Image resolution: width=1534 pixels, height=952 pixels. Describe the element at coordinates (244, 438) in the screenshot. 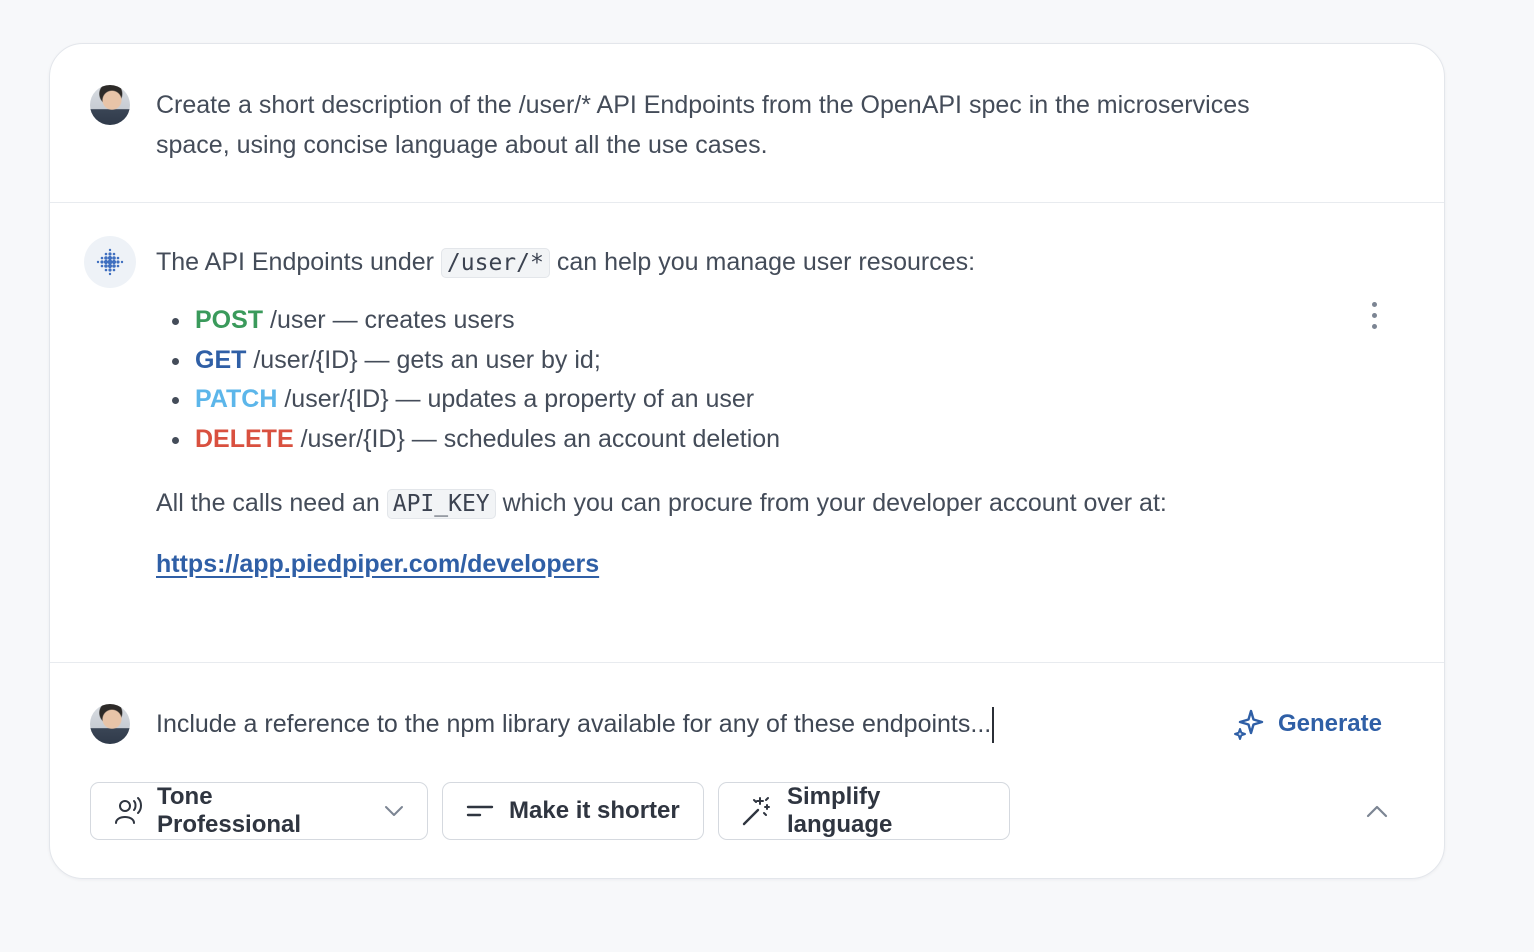

I see `http-method-label: DELETE` at that location.